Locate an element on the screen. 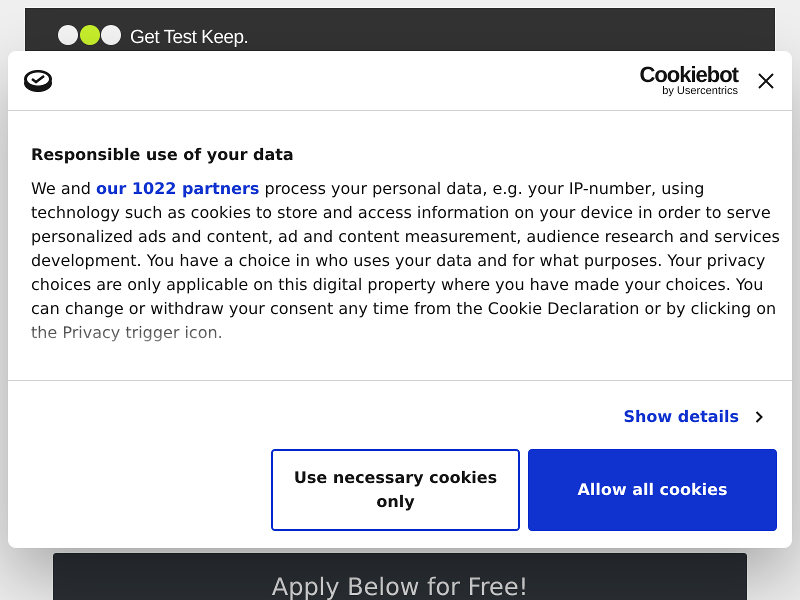  show-details-link: Show details is located at coordinates (698, 417).